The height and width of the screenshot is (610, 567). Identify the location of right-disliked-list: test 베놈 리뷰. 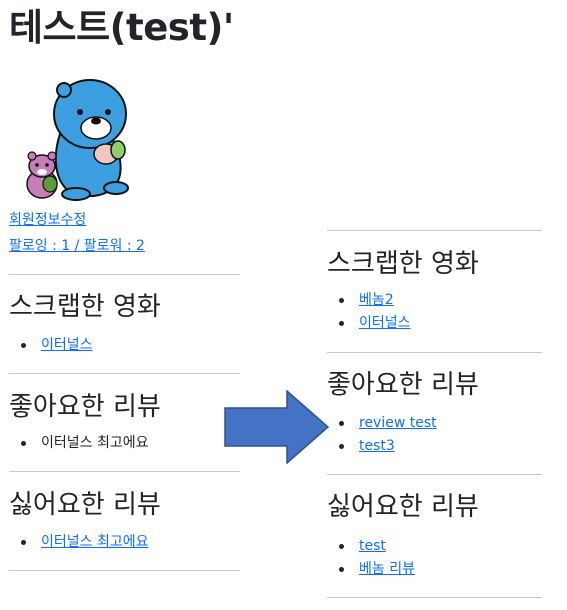
(371, 558).